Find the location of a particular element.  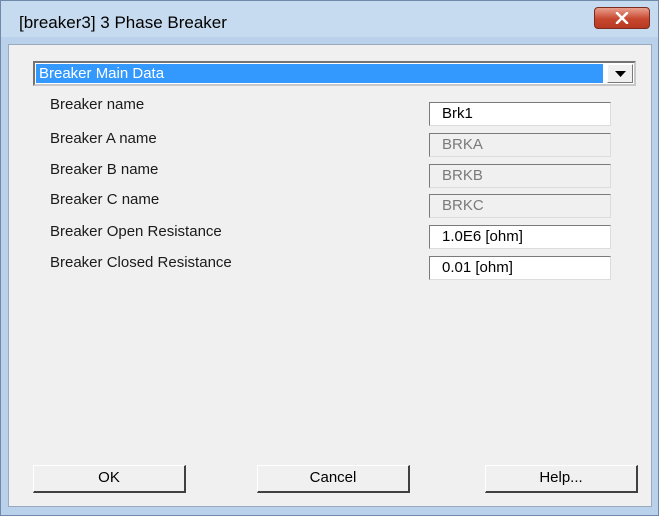

section-dropdown-value: Breaker Main Data is located at coordinates (319, 73).